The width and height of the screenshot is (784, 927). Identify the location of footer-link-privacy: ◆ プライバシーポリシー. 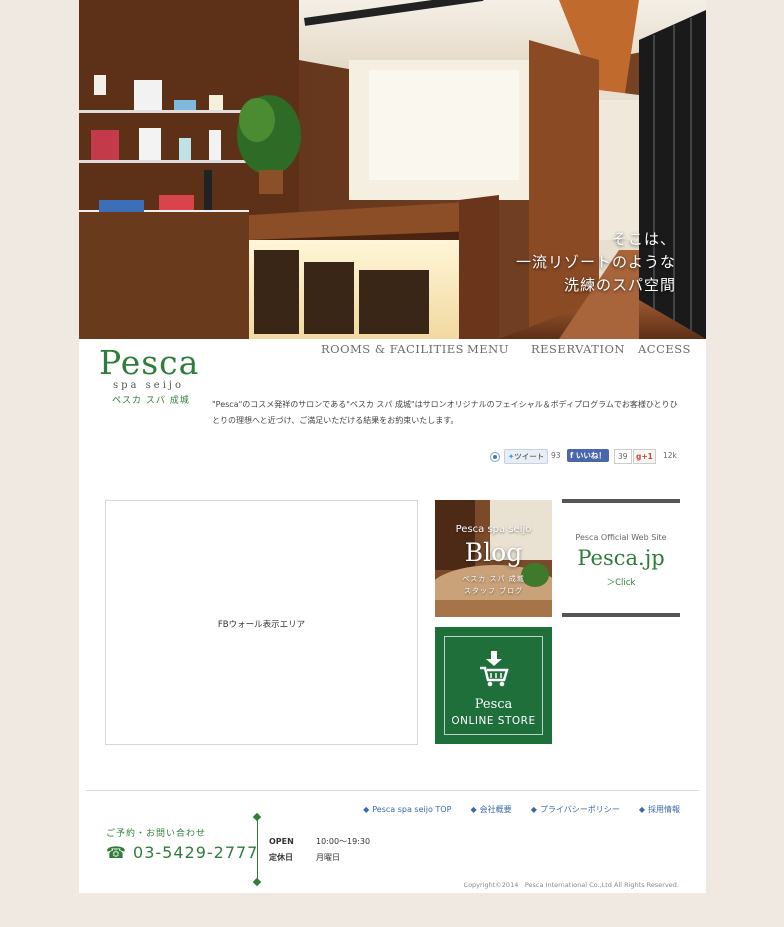
(575, 809).